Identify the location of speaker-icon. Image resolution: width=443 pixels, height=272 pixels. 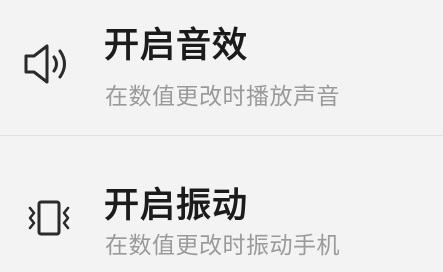
(49, 64).